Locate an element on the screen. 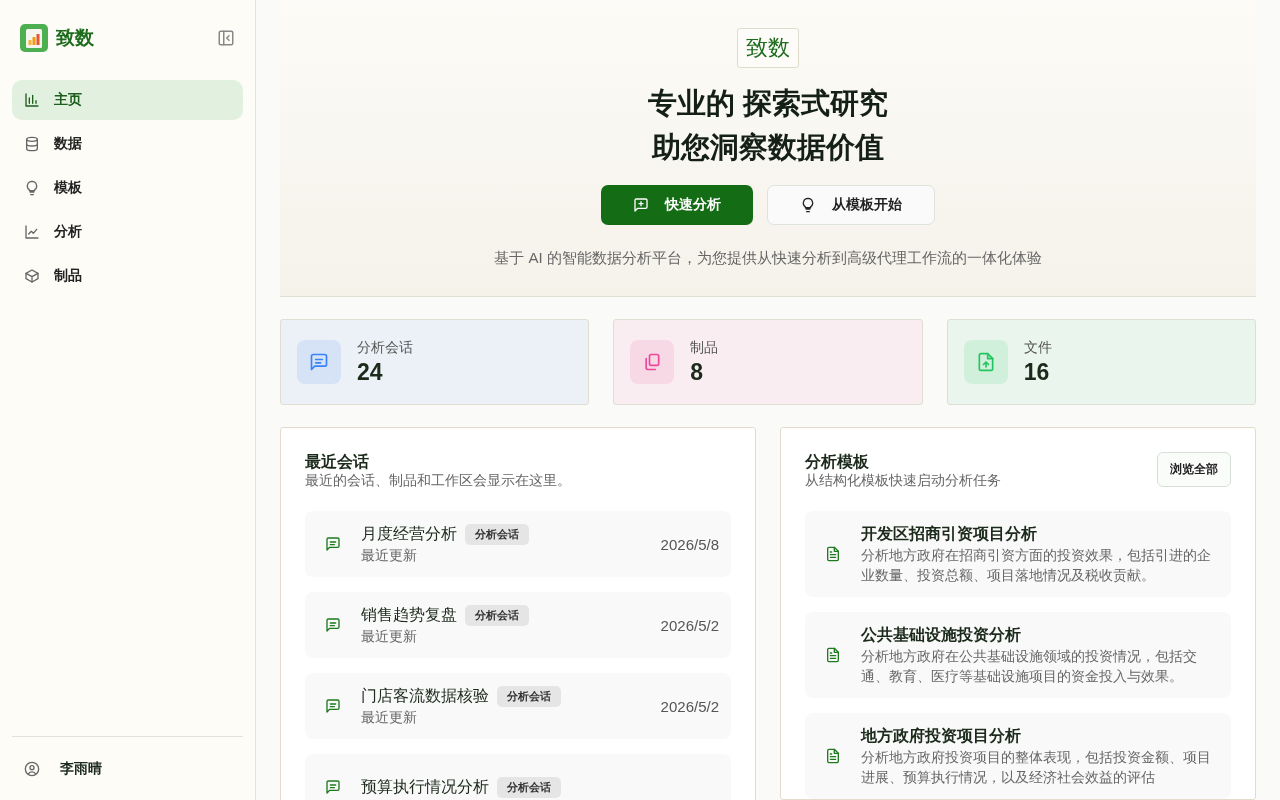 This screenshot has height=800, width=1280. collapse-sidebar-button is located at coordinates (226, 38).